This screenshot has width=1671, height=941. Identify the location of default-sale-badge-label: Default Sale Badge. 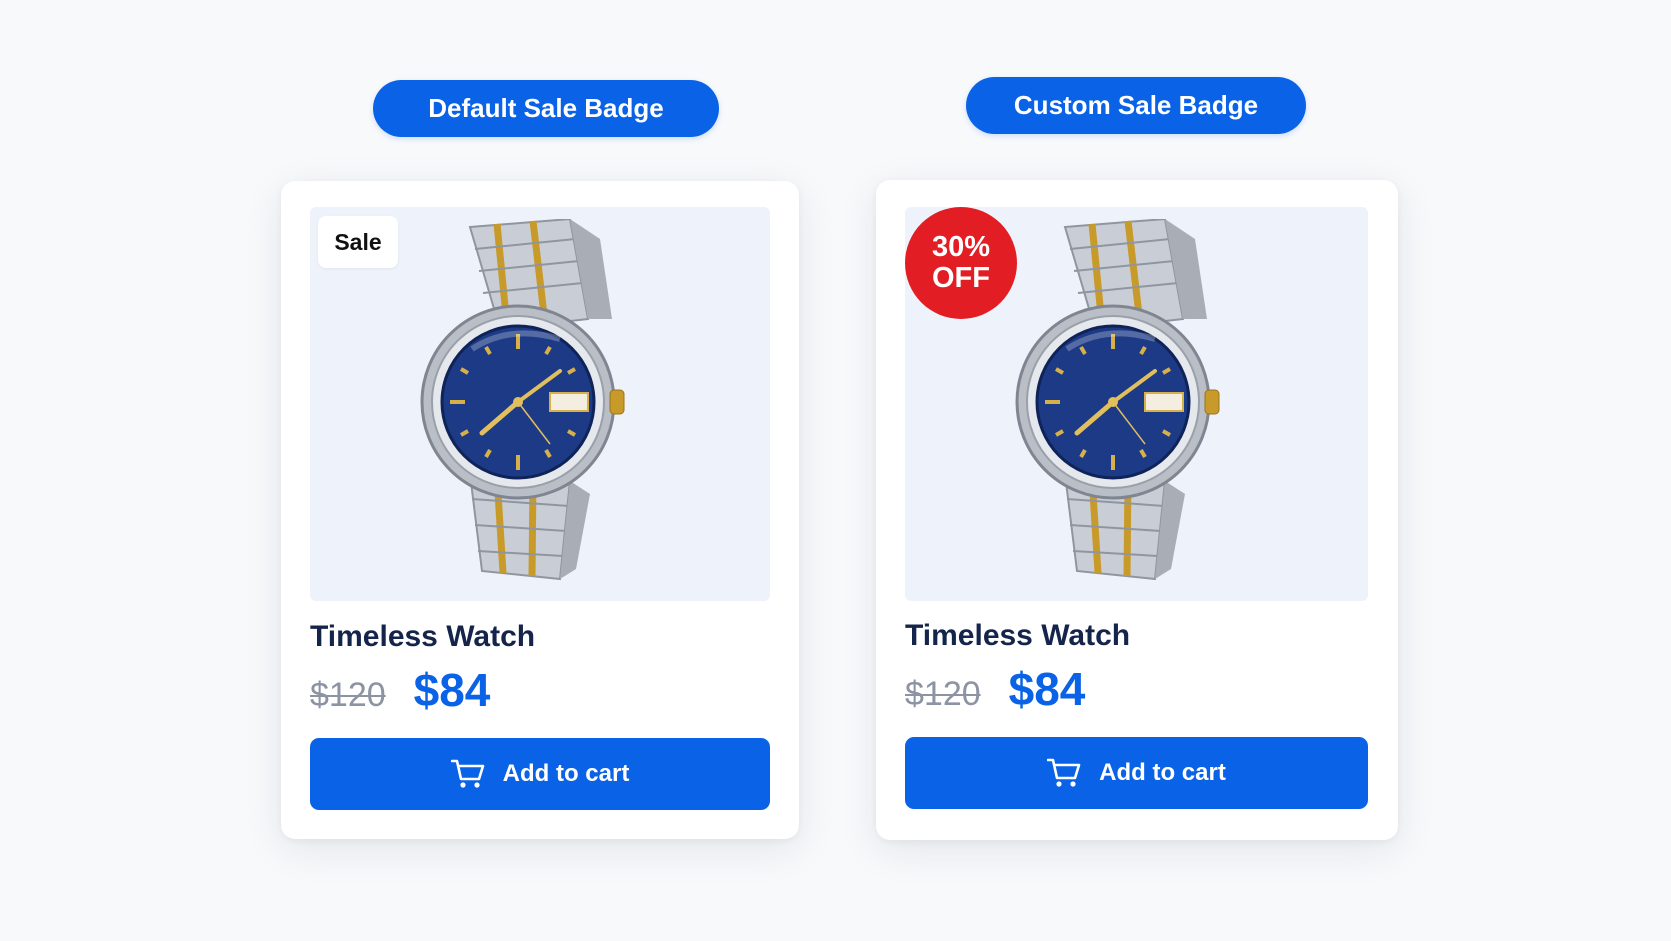
(546, 108).